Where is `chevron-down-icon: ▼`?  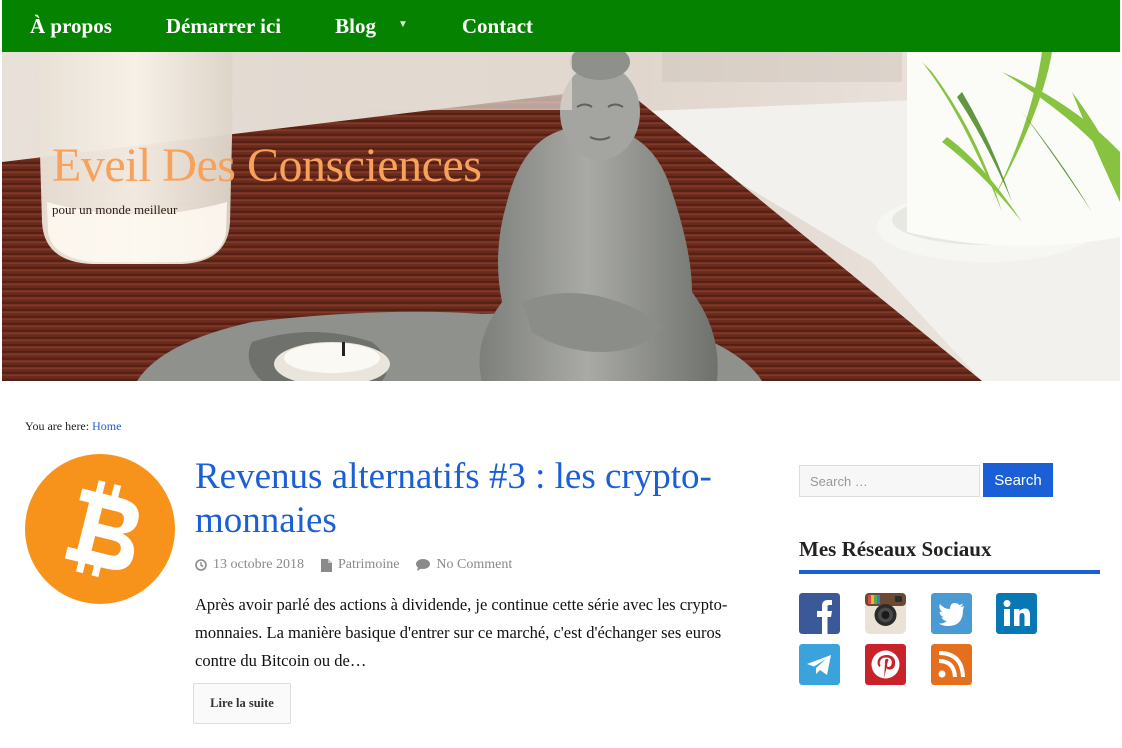
chevron-down-icon: ▼ is located at coordinates (402, 24).